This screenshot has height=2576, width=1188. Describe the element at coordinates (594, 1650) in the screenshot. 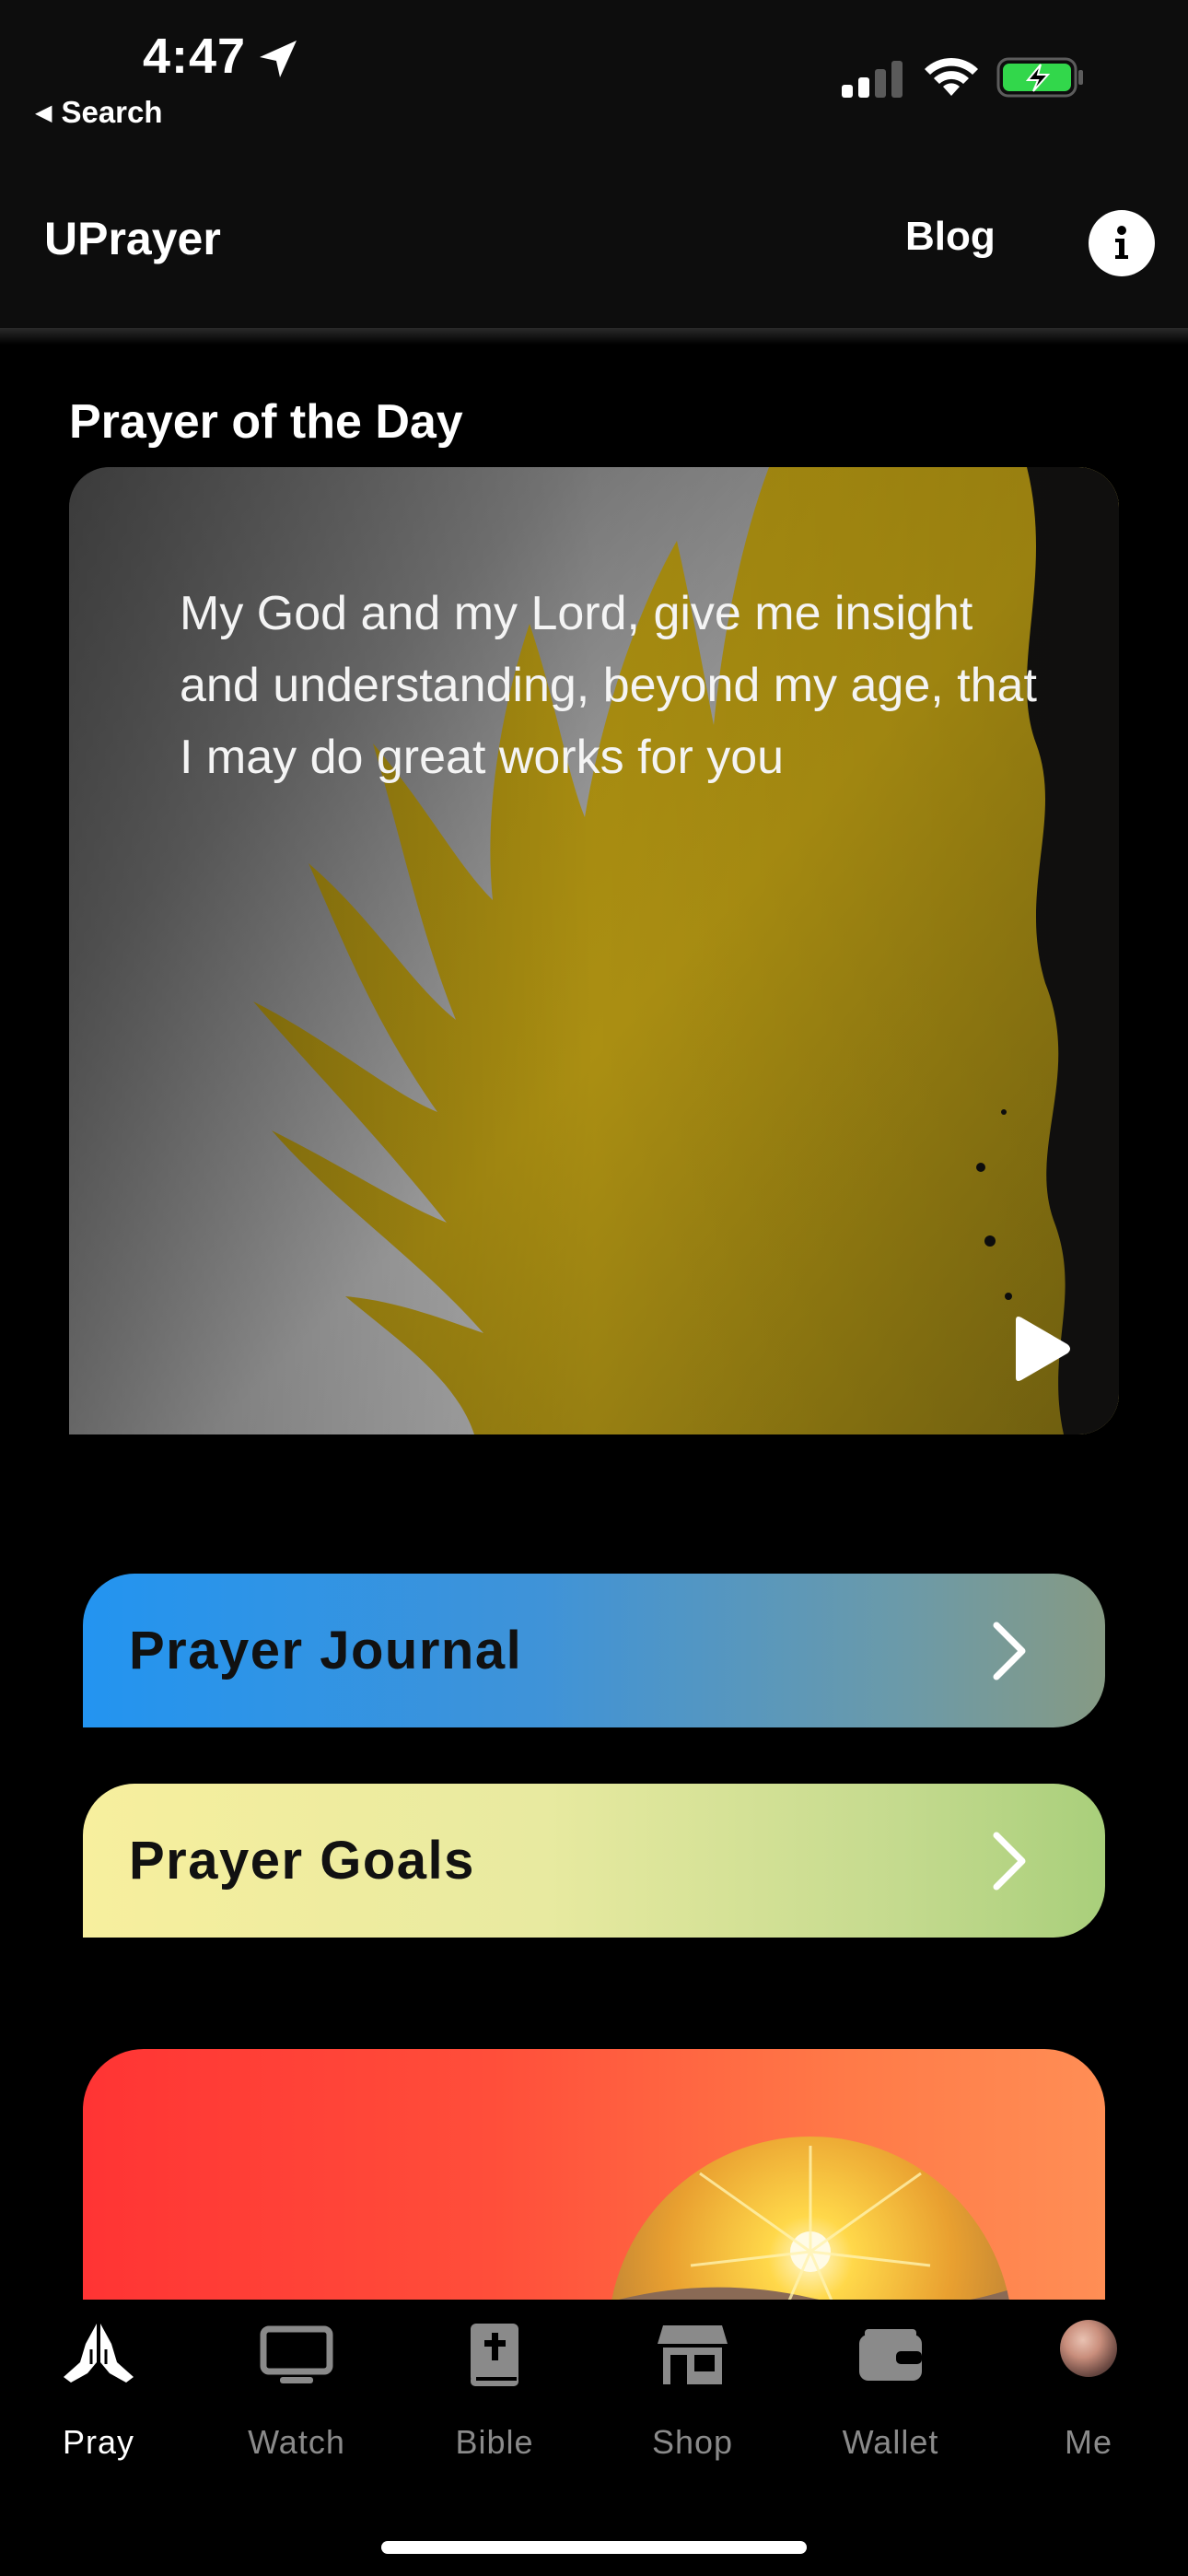

I see `prayer-journal-button: Prayer Journal` at that location.